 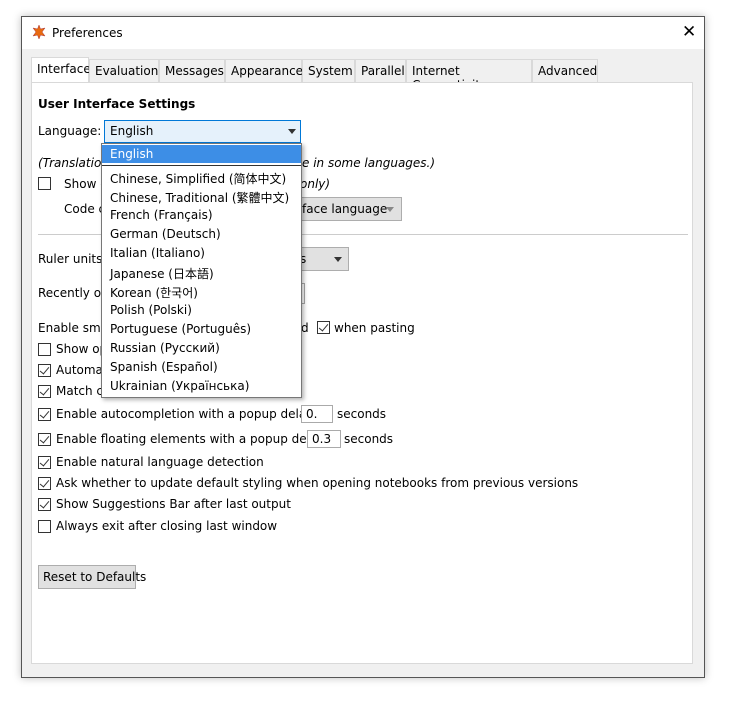 What do you see at coordinates (85, 209) in the screenshot?
I see `code-label: Code c` at bounding box center [85, 209].